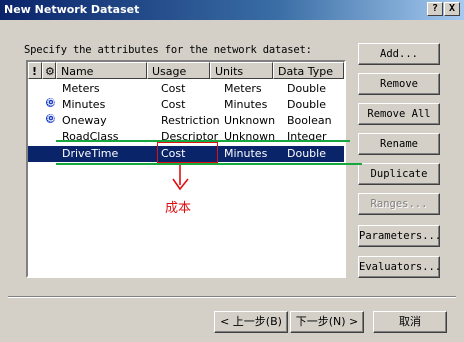 This screenshot has height=342, width=464. Describe the element at coordinates (190, 120) in the screenshot. I see `cell-usage: Restriction` at that location.